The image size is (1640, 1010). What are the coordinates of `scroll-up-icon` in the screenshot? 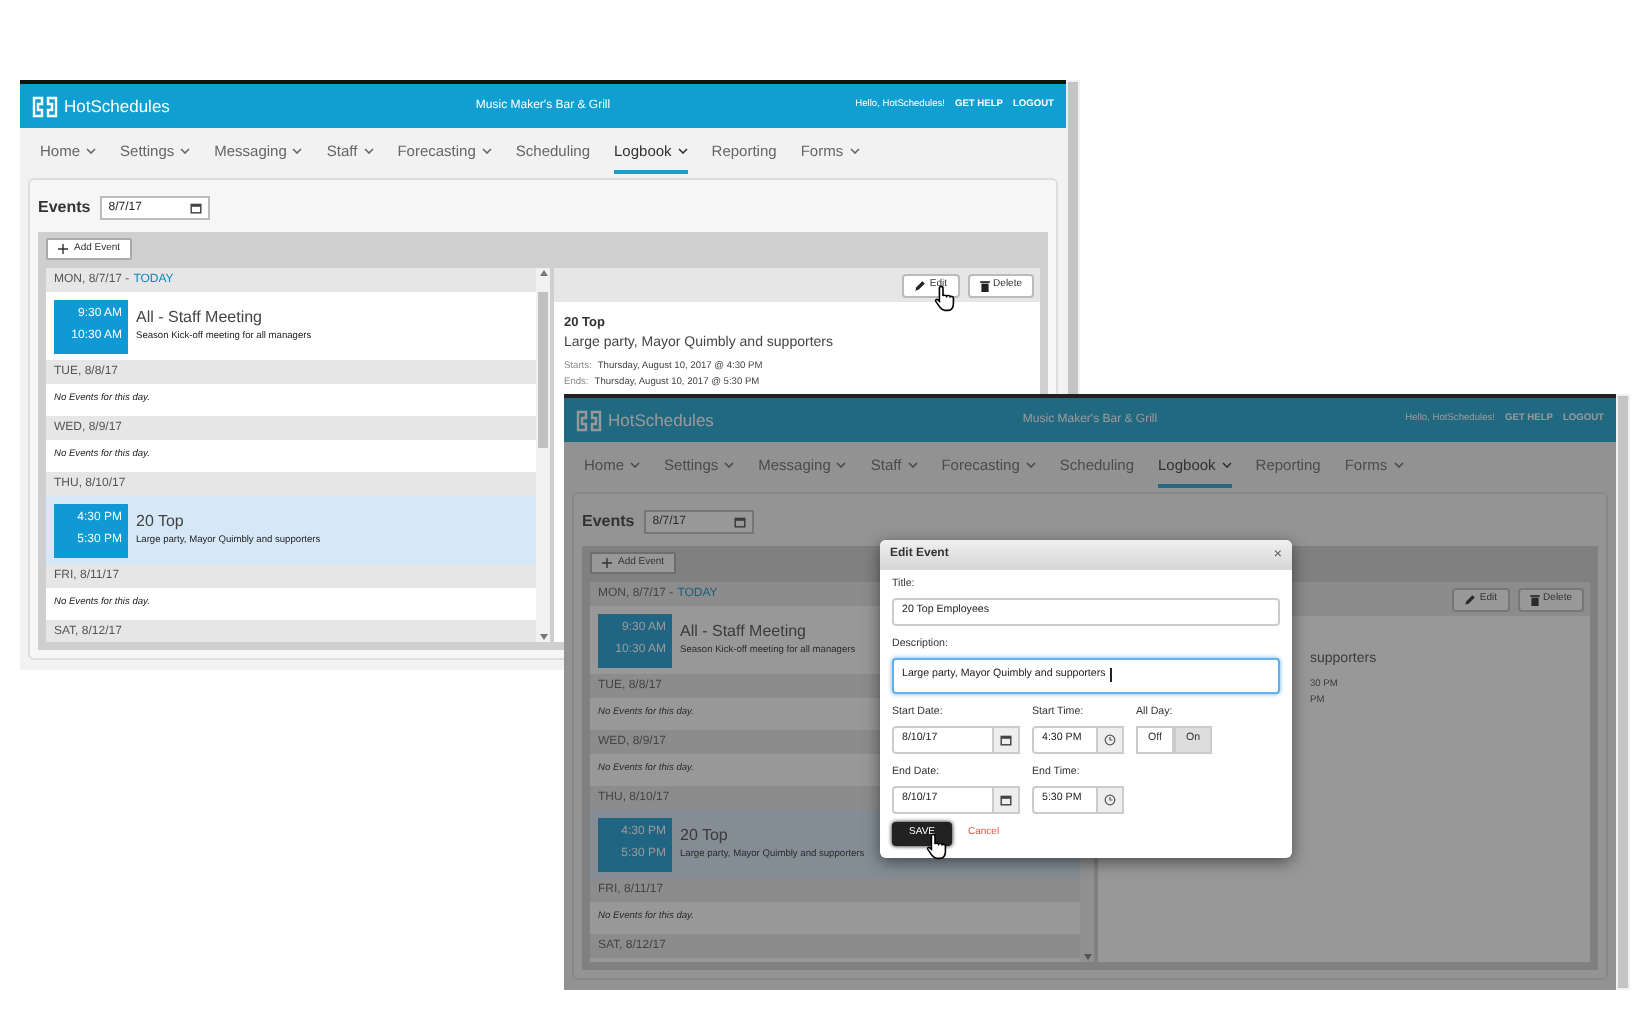 It's located at (543, 273).